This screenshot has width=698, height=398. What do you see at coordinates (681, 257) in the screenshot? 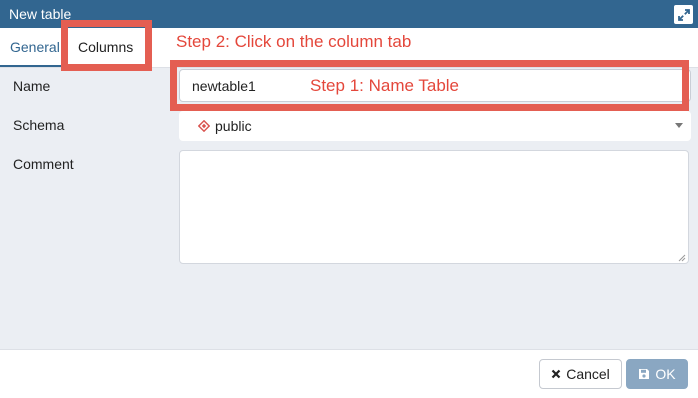
I see `resize-grip-icon` at bounding box center [681, 257].